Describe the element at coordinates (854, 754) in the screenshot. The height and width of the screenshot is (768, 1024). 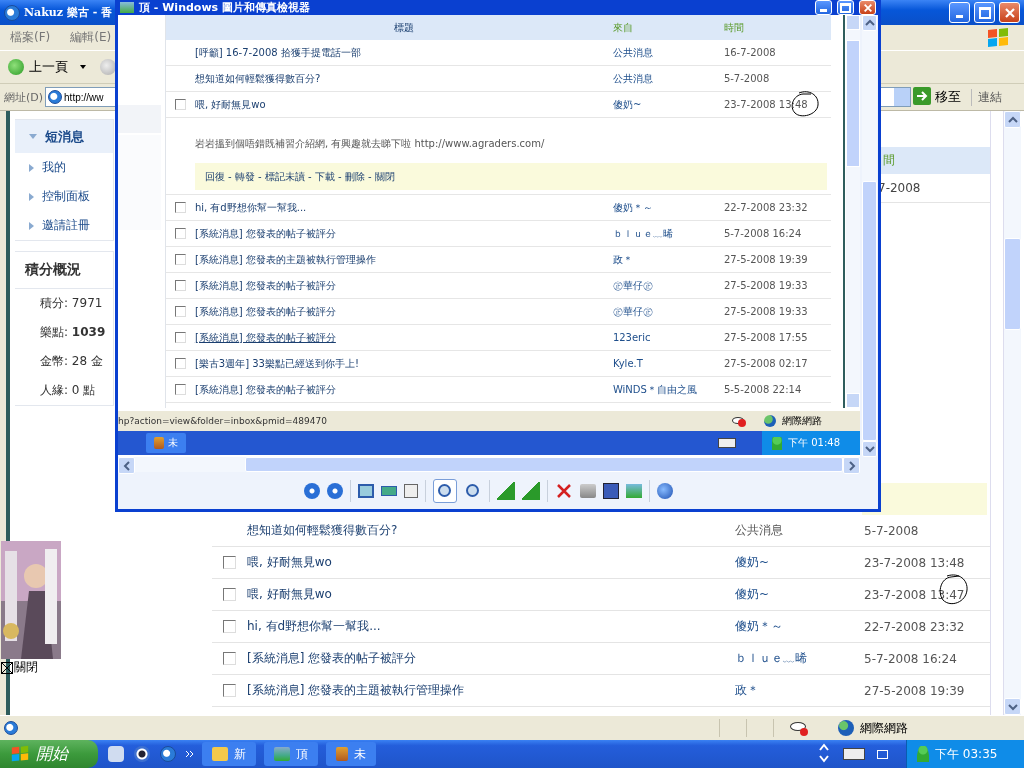
I see `keyboard-icon` at that location.